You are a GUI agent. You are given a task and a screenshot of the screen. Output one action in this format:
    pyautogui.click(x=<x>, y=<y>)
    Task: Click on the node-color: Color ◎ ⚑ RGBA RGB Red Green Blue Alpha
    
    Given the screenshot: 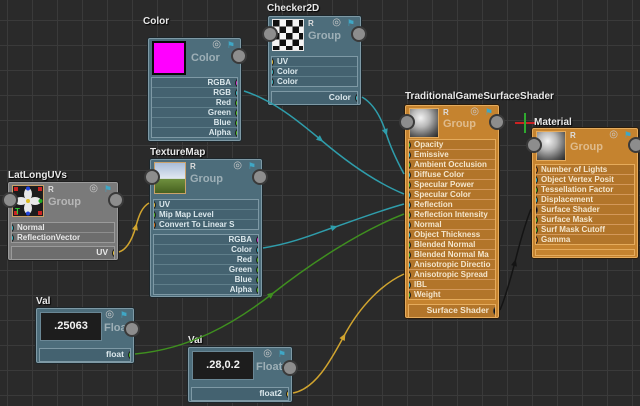 What is the action you would take?
    pyautogui.click(x=197, y=89)
    